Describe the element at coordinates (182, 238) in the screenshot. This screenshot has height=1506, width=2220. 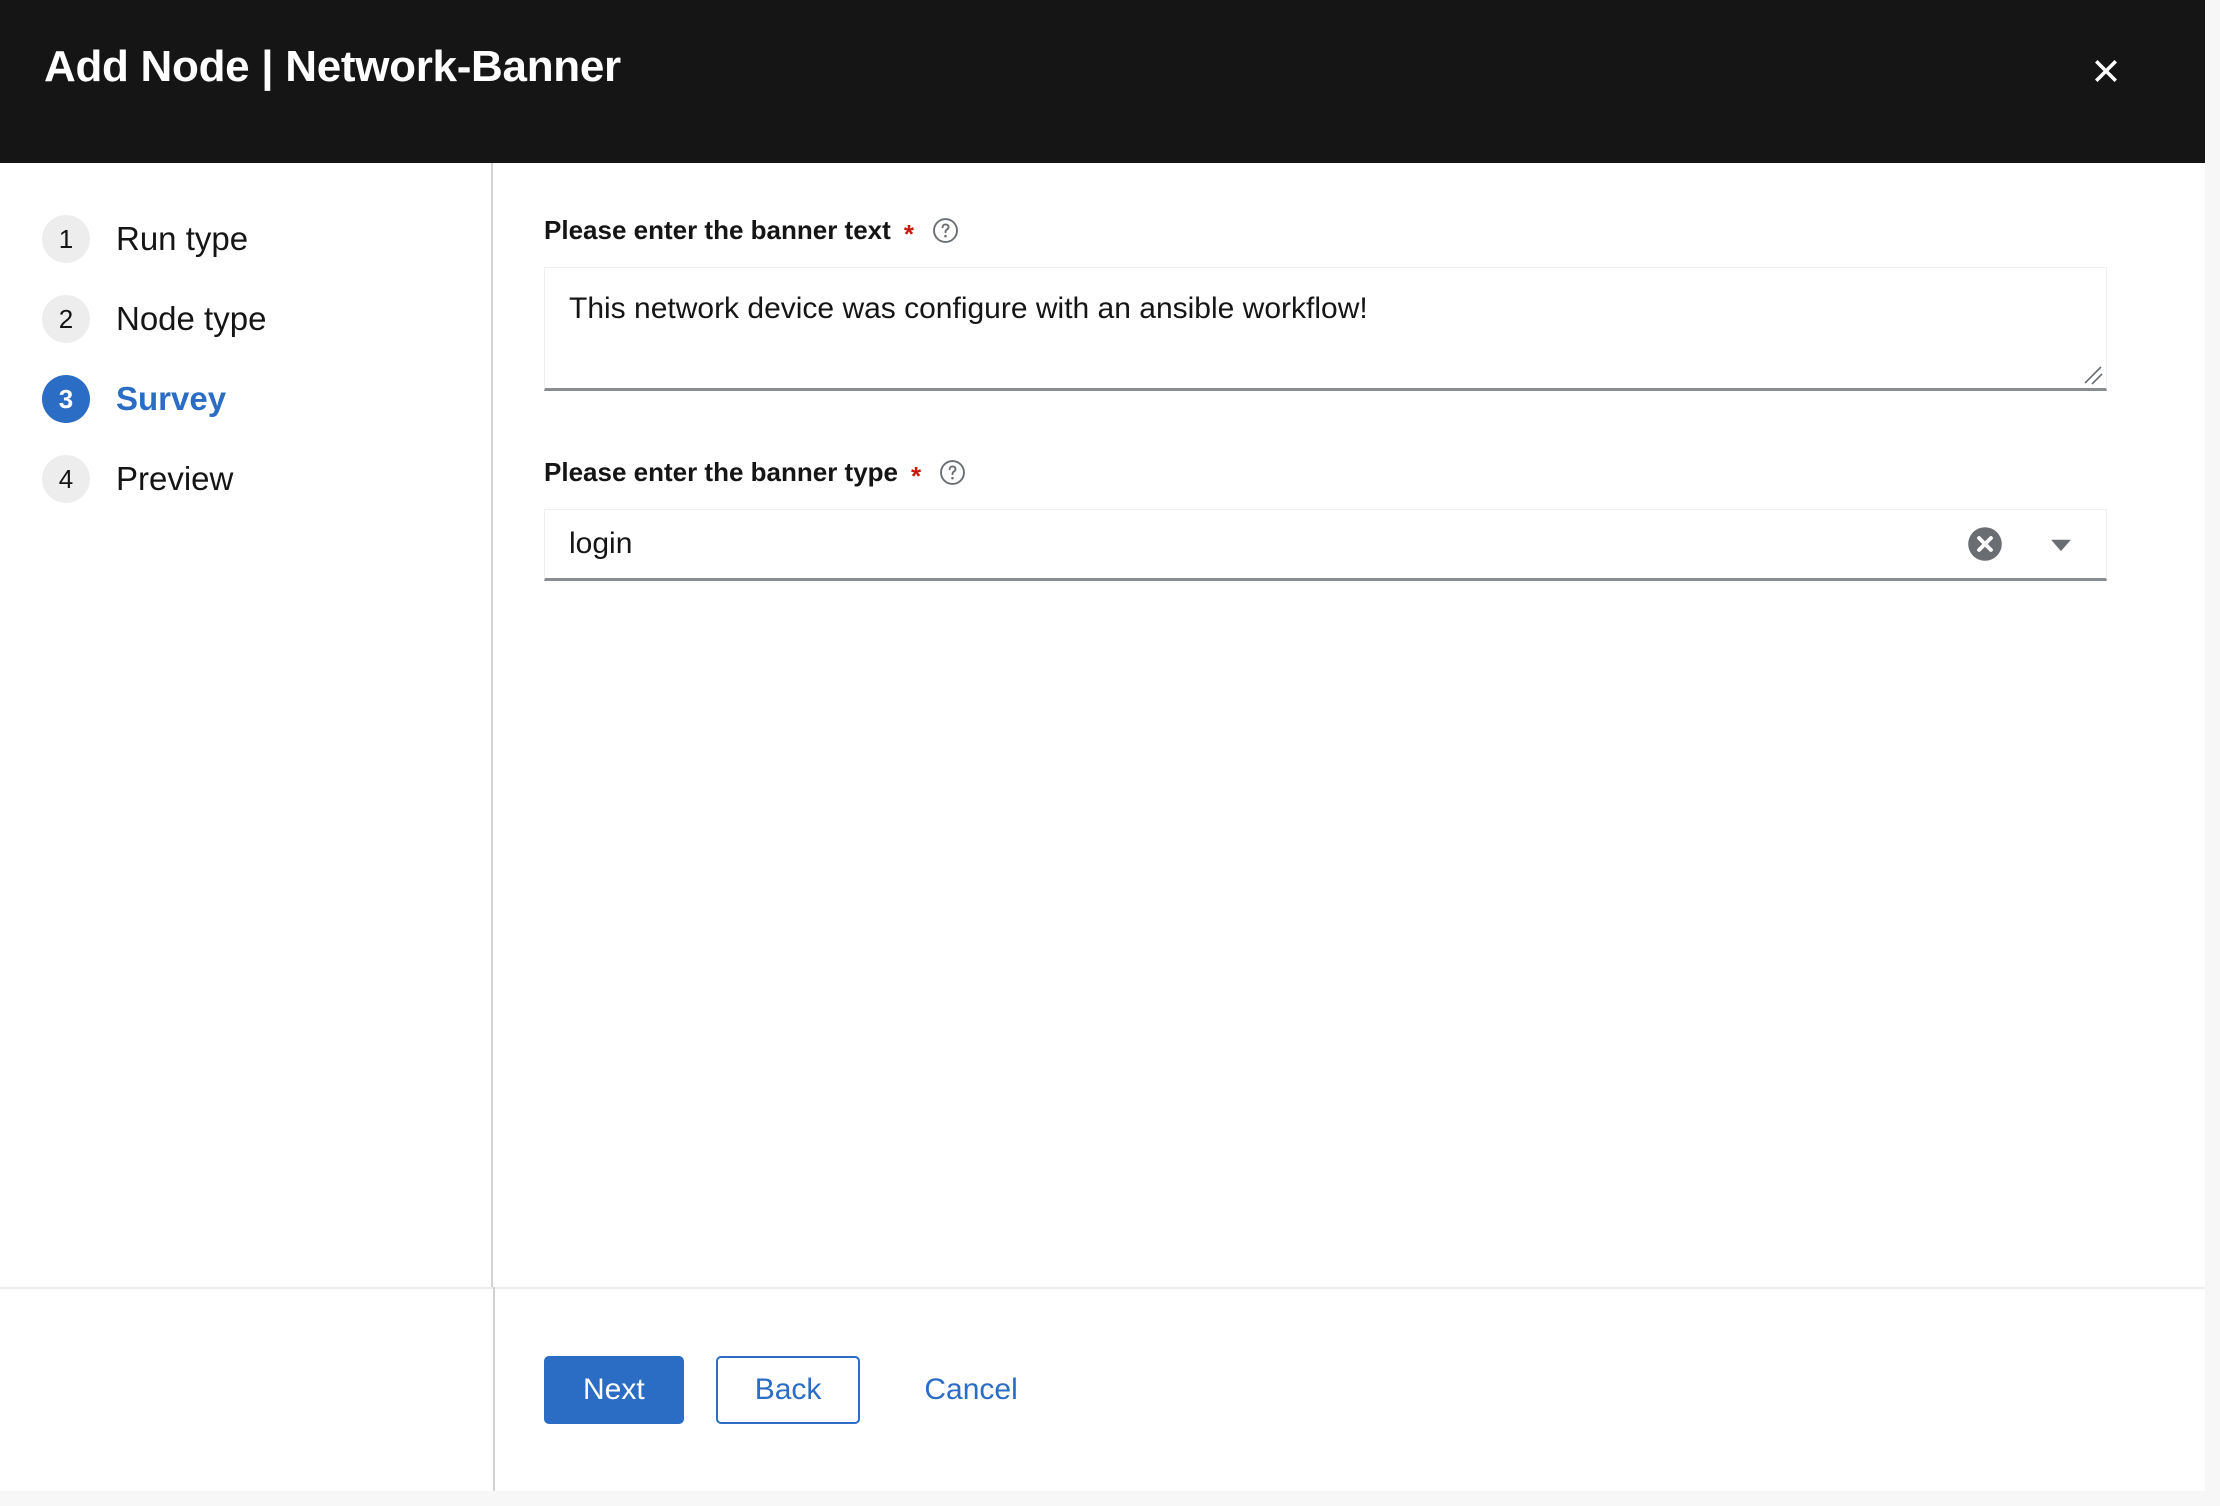
I see `sidebar-item-label: Run type` at that location.